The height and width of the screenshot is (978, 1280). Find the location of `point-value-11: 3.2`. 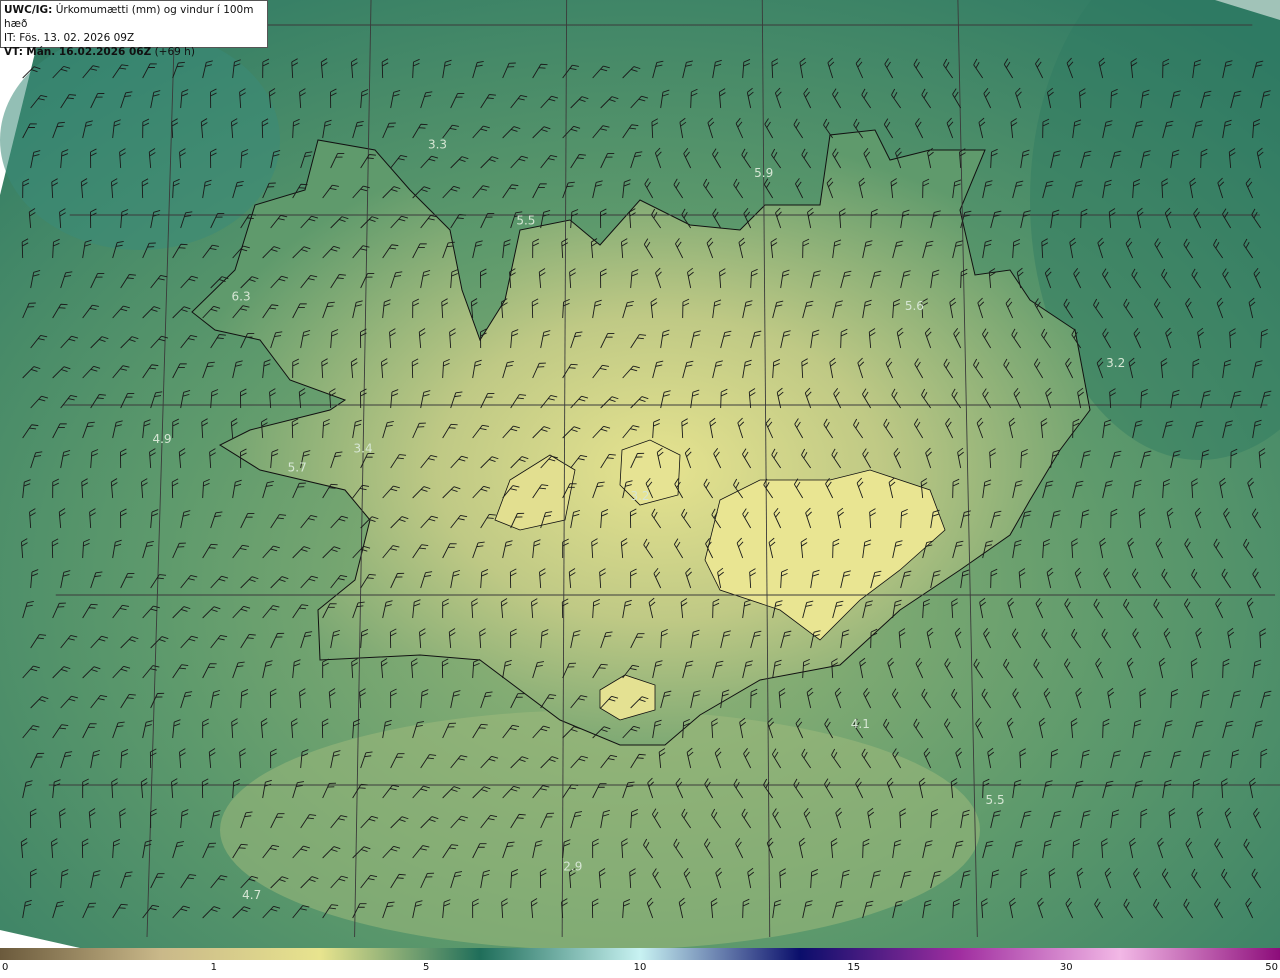

point-value-11: 3.2 is located at coordinates (639, 496).